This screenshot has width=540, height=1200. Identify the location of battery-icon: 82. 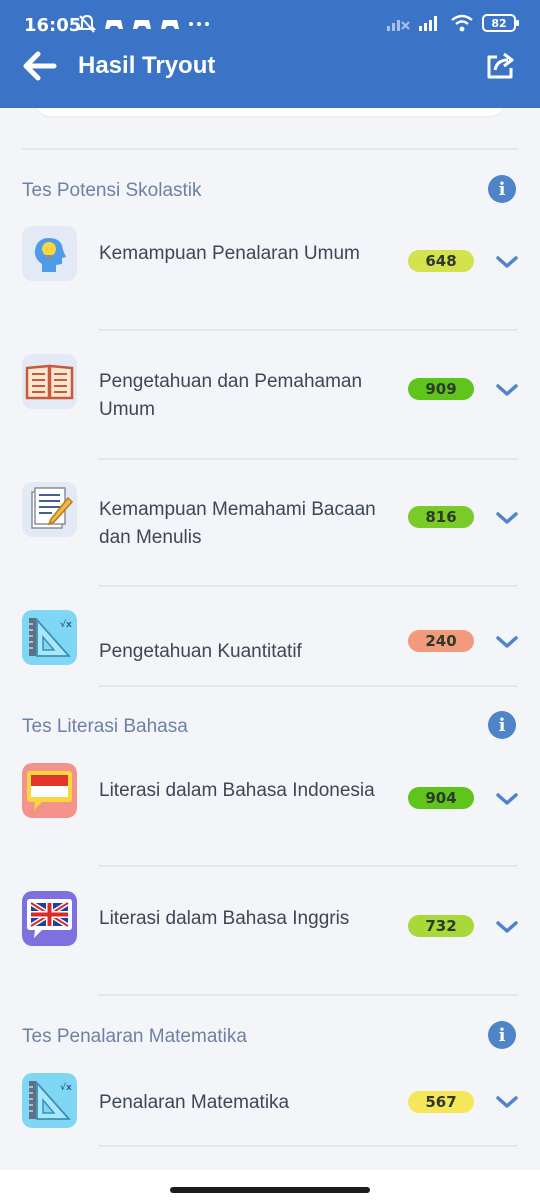
(500, 23).